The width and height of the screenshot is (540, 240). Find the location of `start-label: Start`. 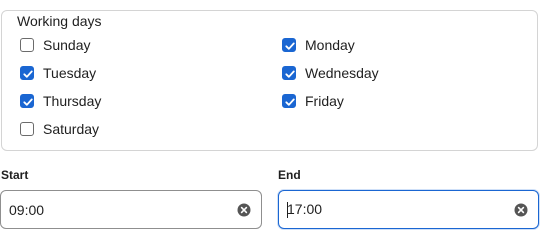

start-label: Start is located at coordinates (15, 175).